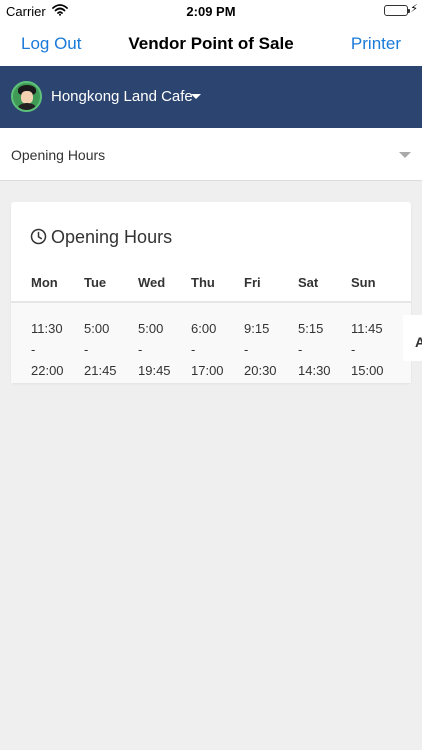  What do you see at coordinates (152, 282) in the screenshot?
I see `day-header: Wed` at bounding box center [152, 282].